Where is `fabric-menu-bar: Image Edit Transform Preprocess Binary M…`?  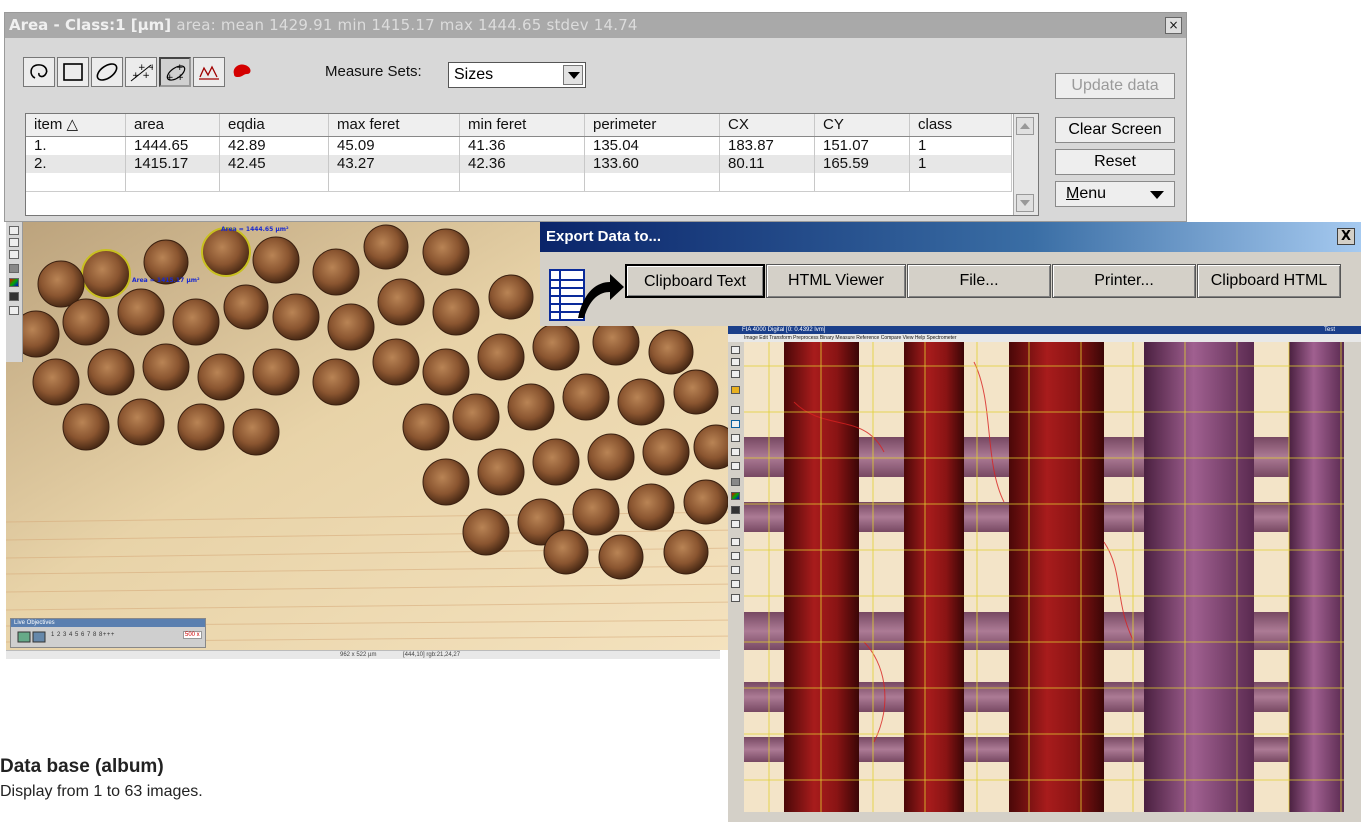 fabric-menu-bar: Image Edit Transform Preprocess Binary M… is located at coordinates (1044, 338).